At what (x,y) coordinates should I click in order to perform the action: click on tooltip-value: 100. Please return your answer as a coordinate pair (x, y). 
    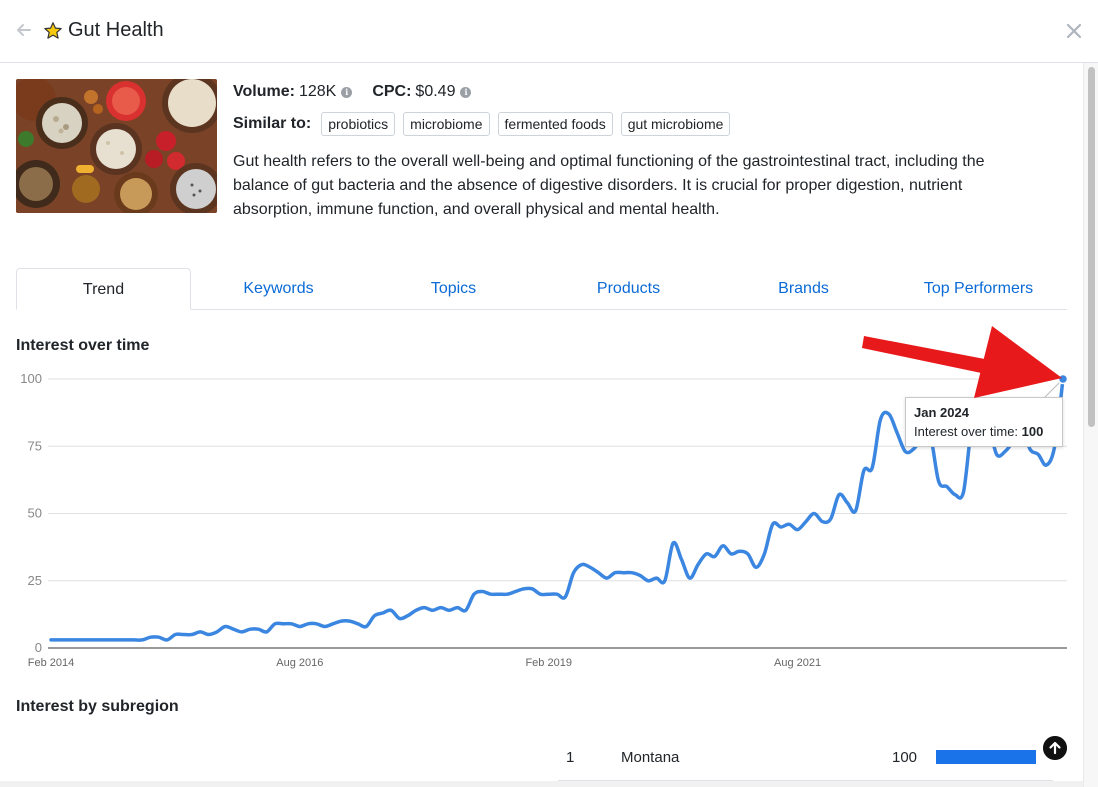
    Looking at the image, I should click on (1032, 431).